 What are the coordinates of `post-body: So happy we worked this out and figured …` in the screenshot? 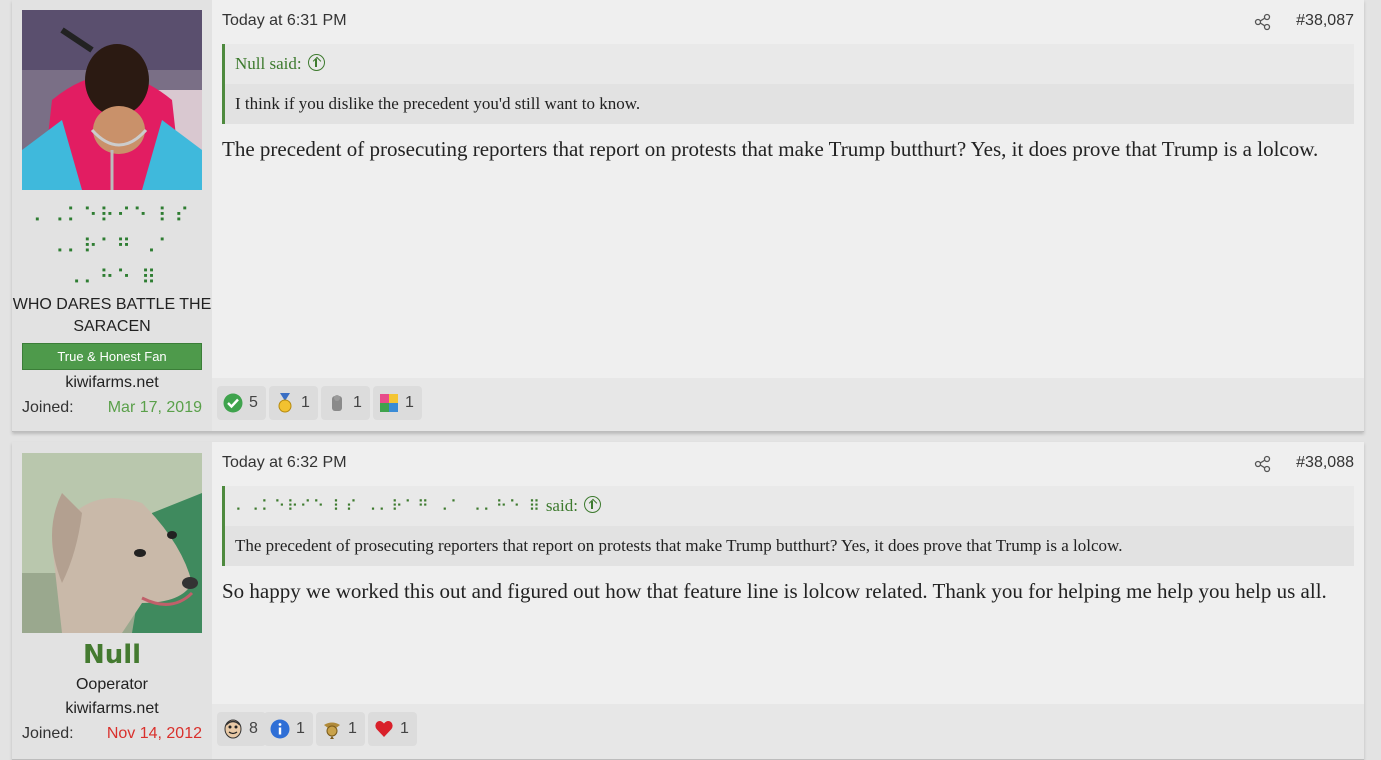 It's located at (774, 591).